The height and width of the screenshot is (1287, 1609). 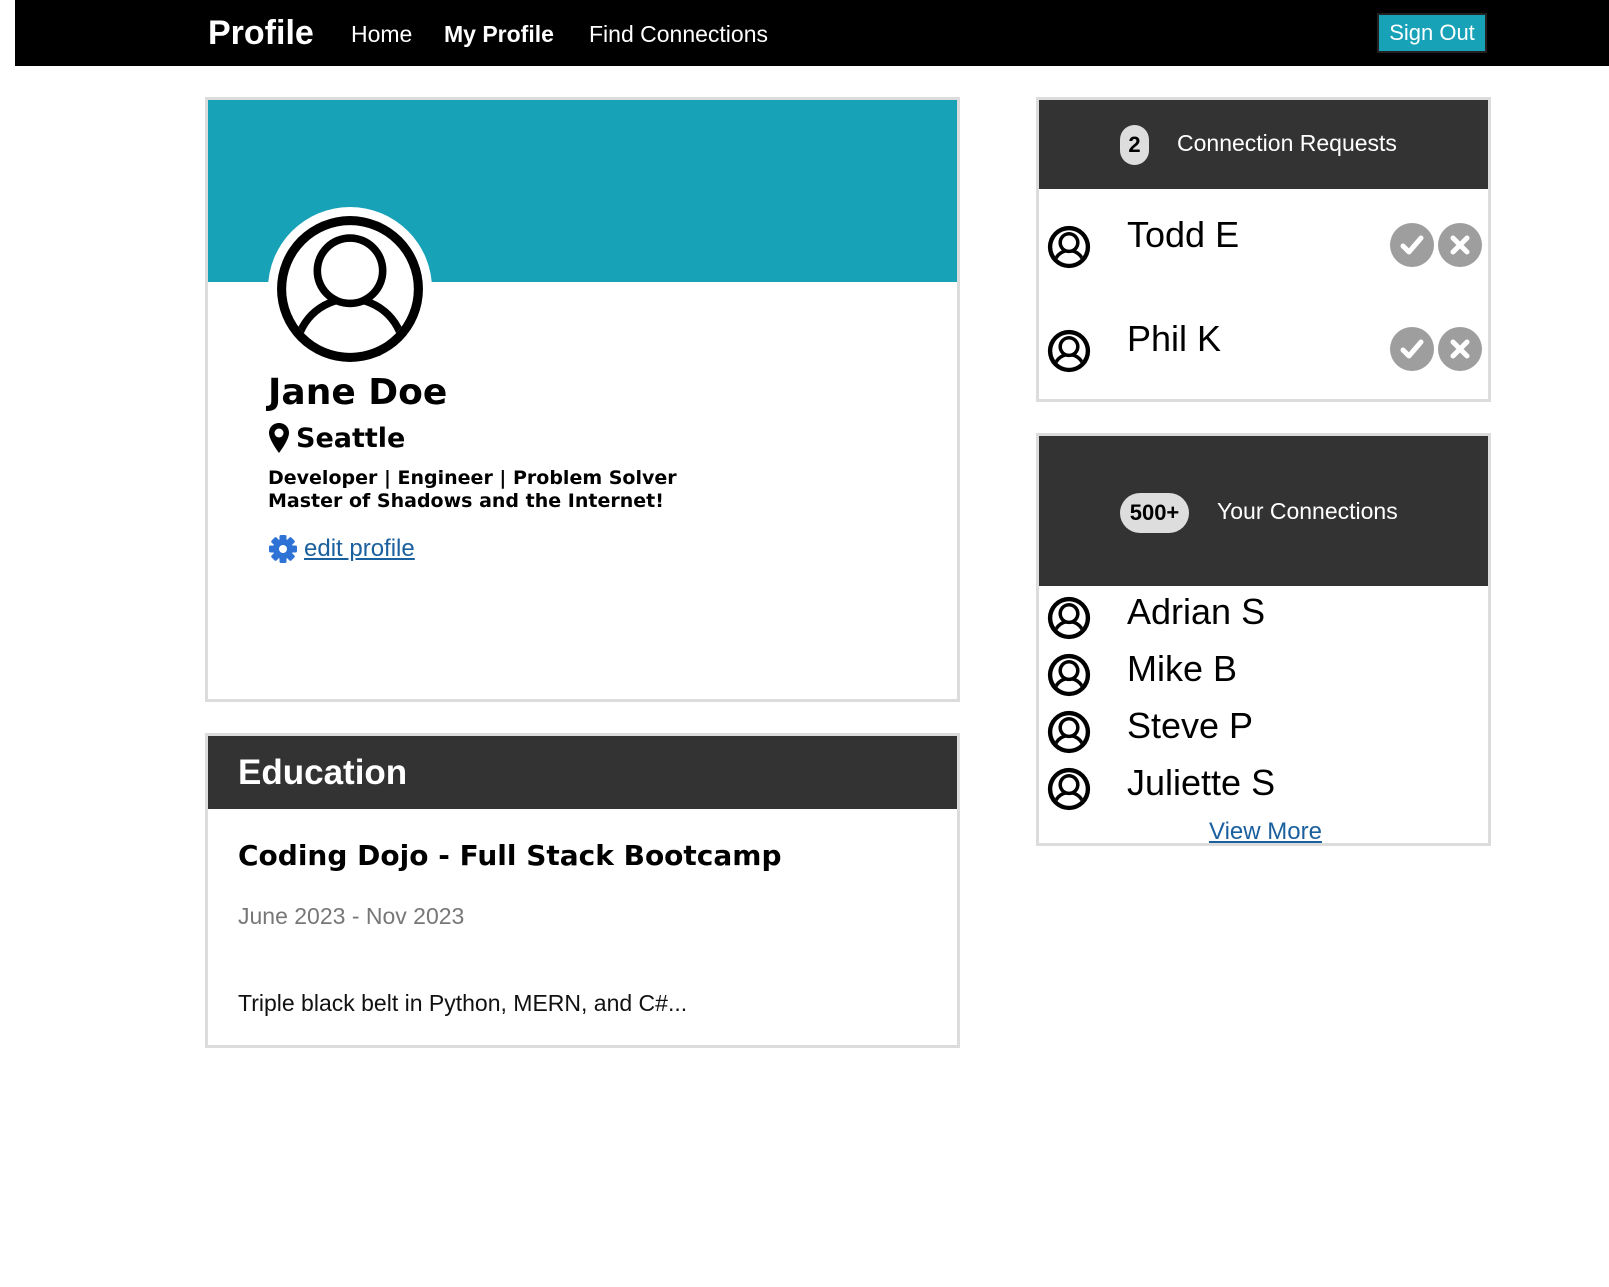 What do you see at coordinates (1263, 673) in the screenshot?
I see `connection-row: Mike B` at bounding box center [1263, 673].